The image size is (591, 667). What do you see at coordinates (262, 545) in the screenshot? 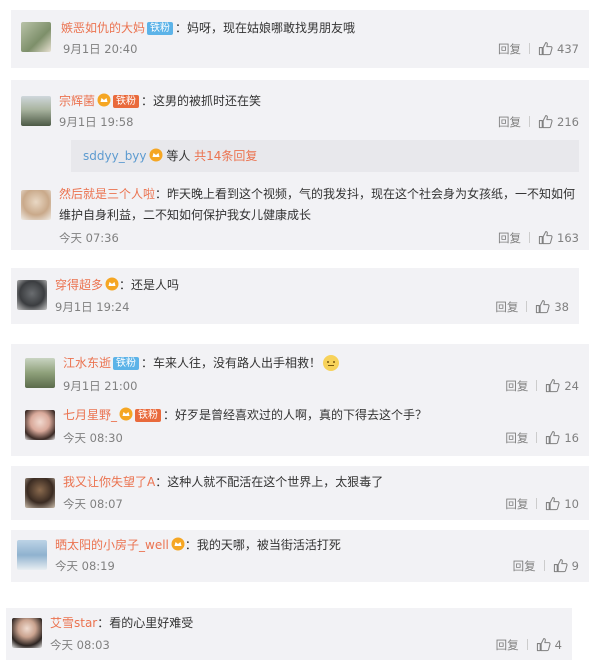
I see `comment-text: ：我的天哪，被当街活活打死` at bounding box center [262, 545].